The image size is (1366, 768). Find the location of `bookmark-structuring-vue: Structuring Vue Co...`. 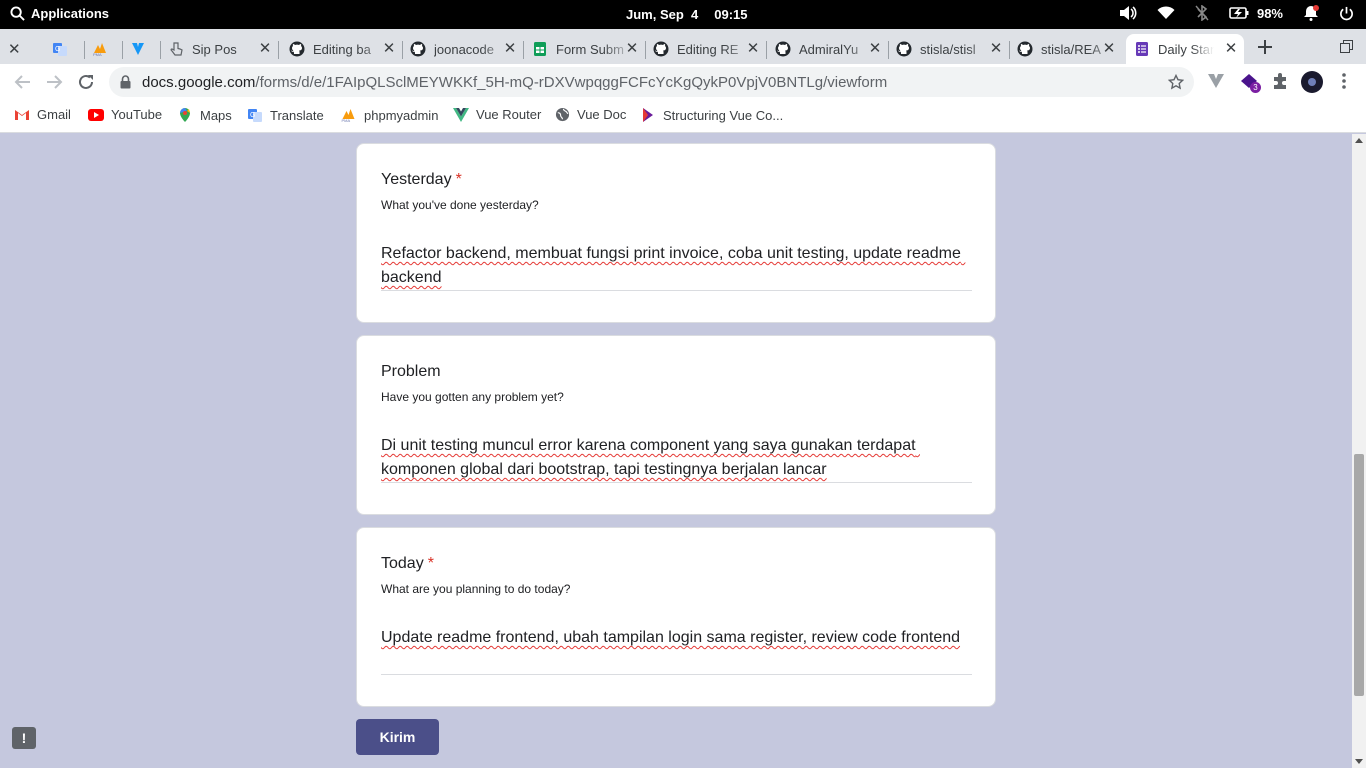

bookmark-structuring-vue: Structuring Vue Co... is located at coordinates (711, 115).